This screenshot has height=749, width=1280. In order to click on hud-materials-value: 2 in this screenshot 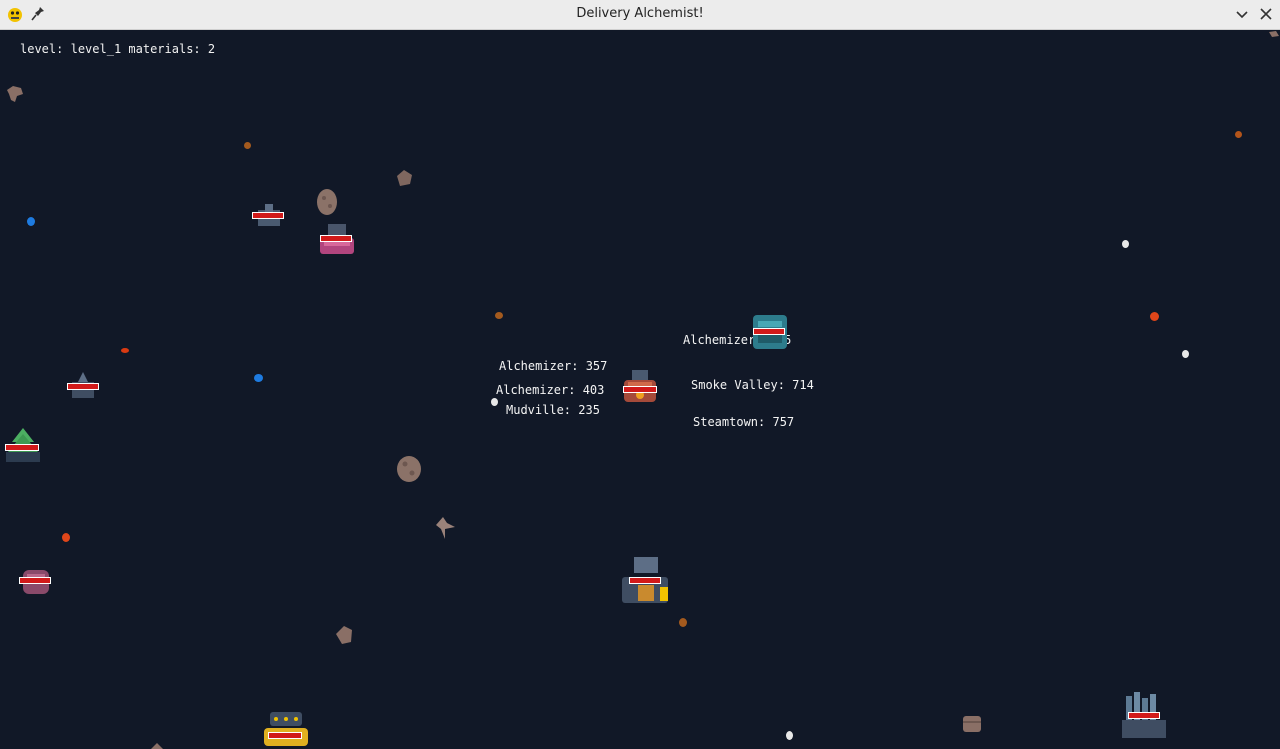, I will do `click(211, 49)`.